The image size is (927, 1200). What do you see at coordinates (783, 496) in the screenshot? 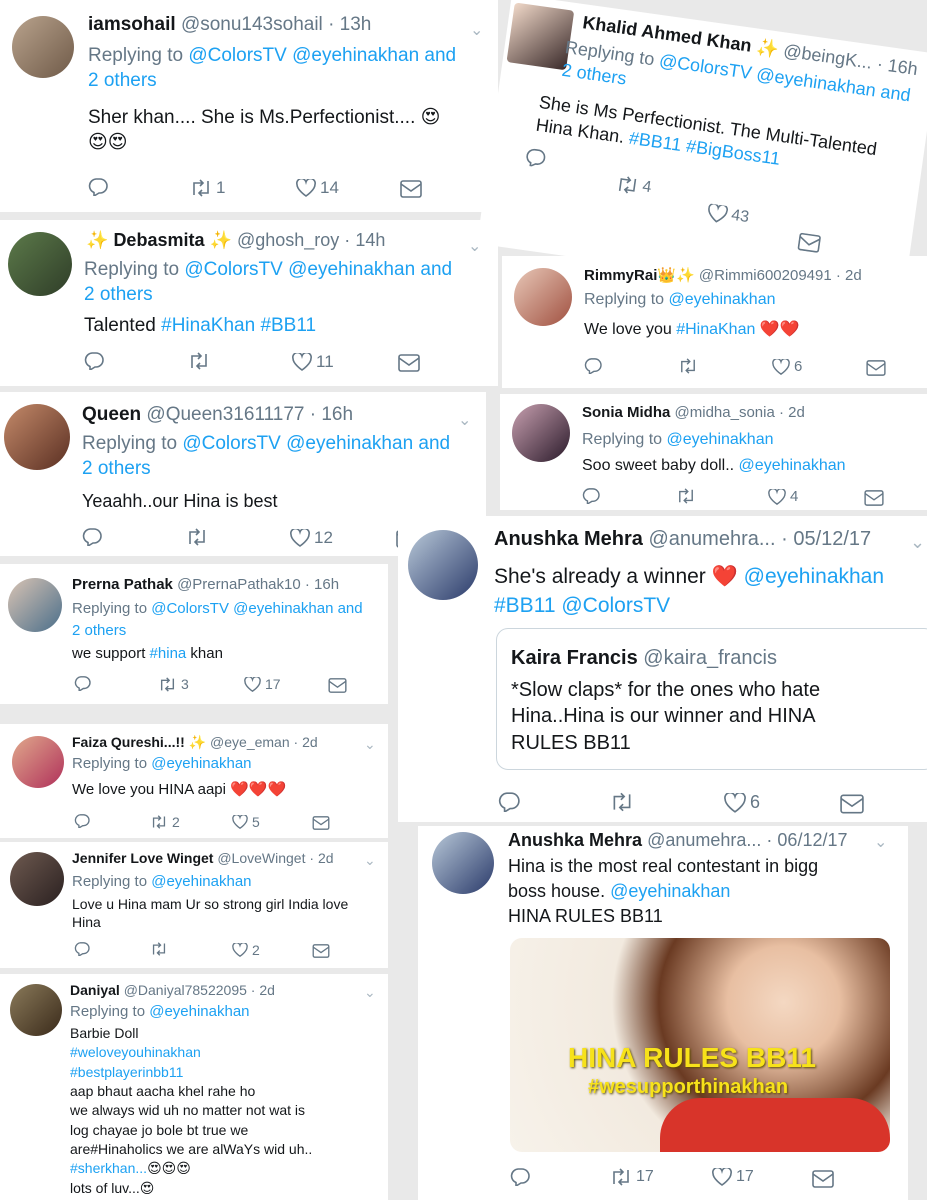
I see `like-button: 4` at bounding box center [783, 496].